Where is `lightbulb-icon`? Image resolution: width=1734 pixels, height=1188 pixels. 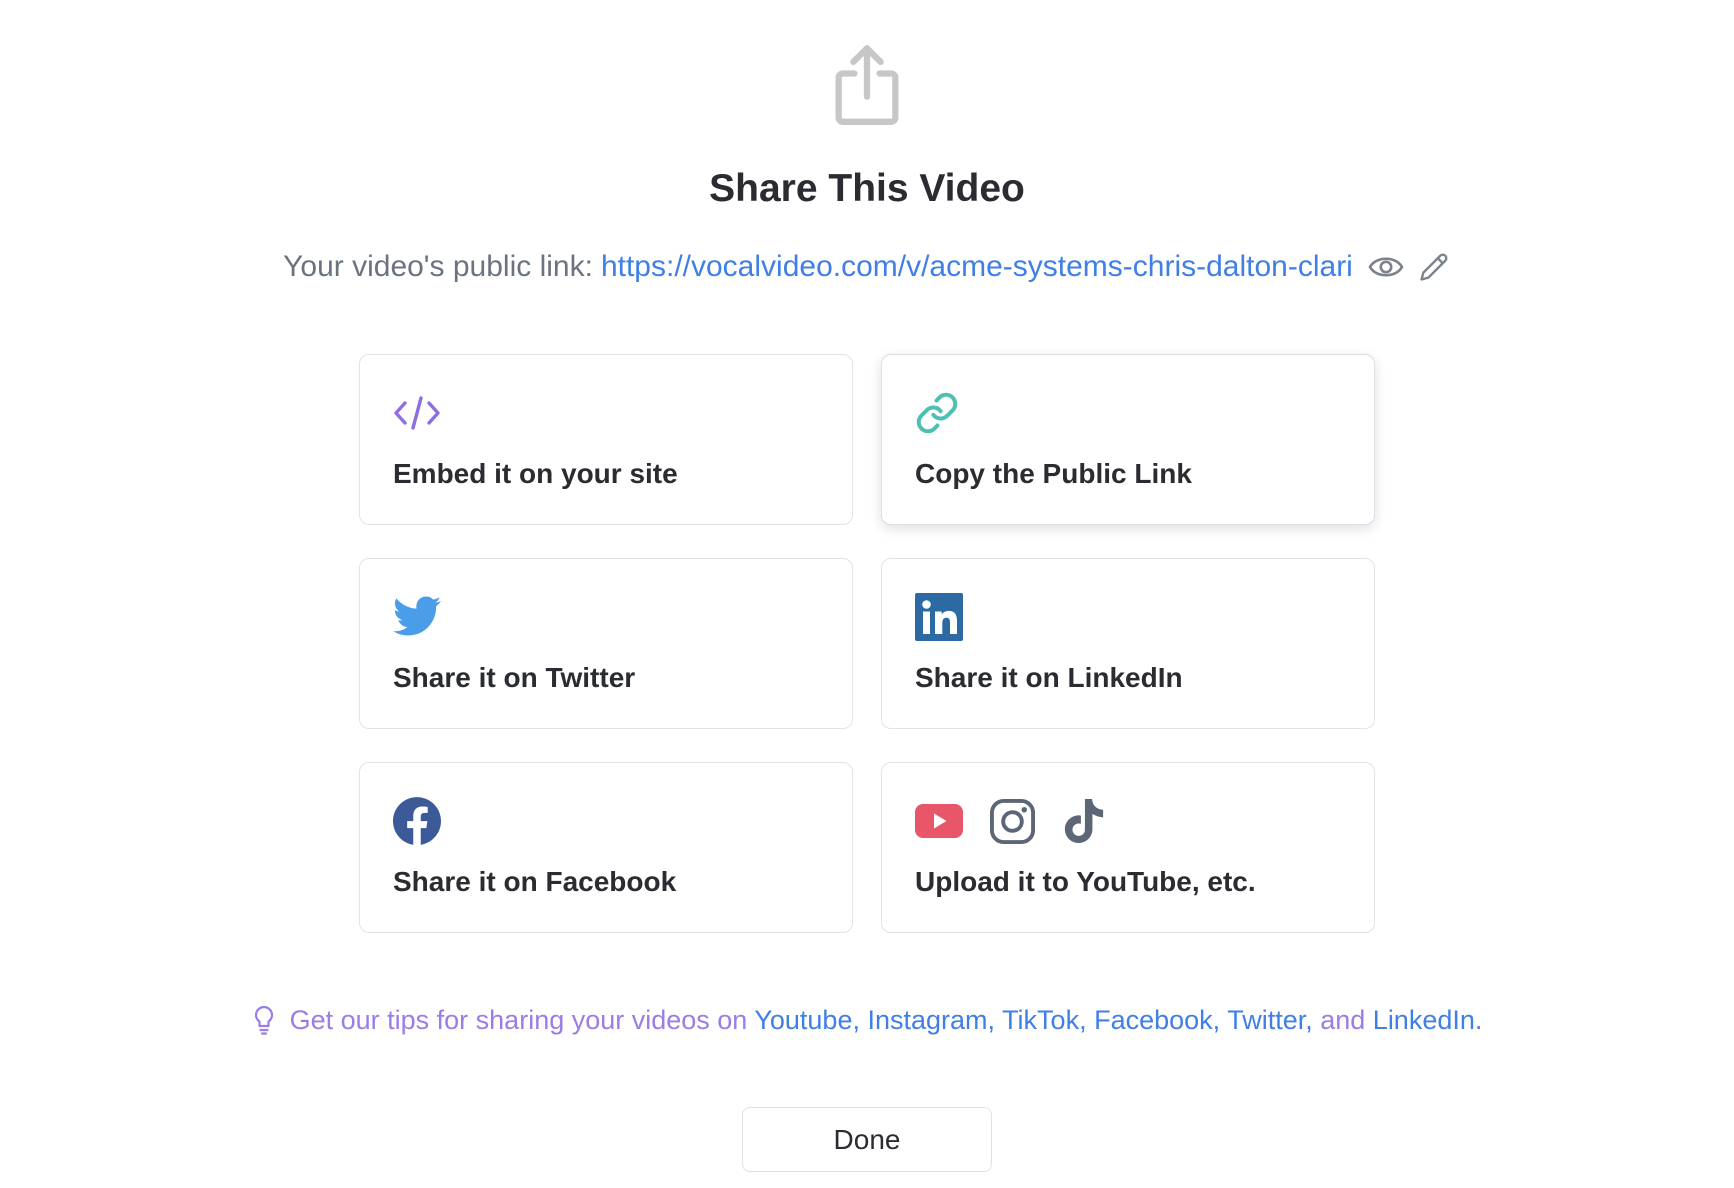
lightbulb-icon is located at coordinates (263, 1020).